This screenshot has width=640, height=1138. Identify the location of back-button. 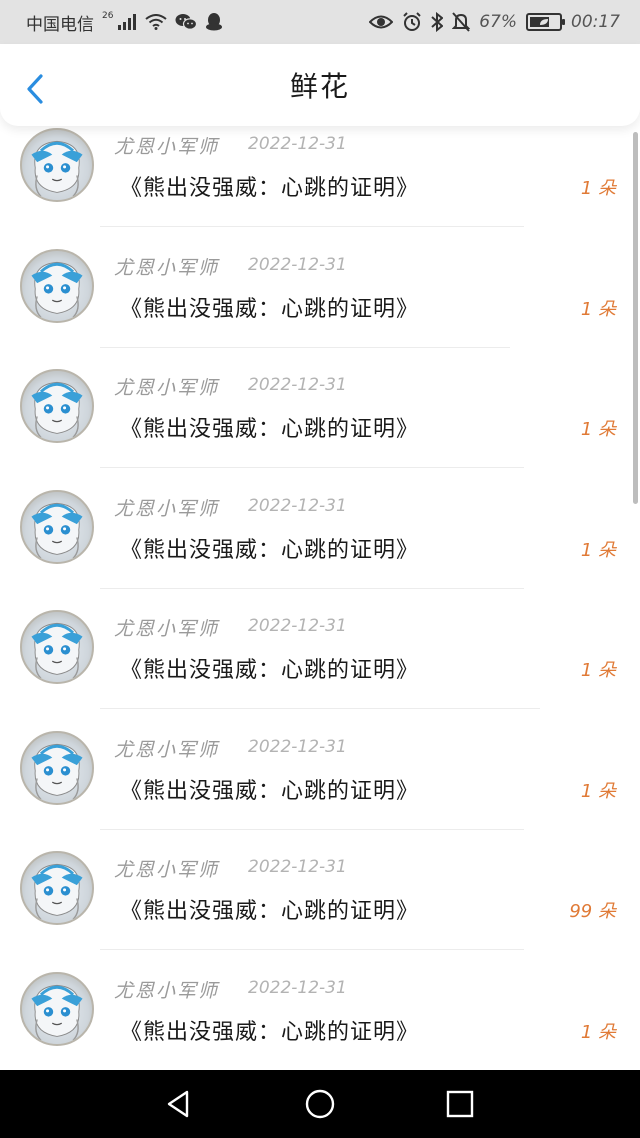
(35, 89).